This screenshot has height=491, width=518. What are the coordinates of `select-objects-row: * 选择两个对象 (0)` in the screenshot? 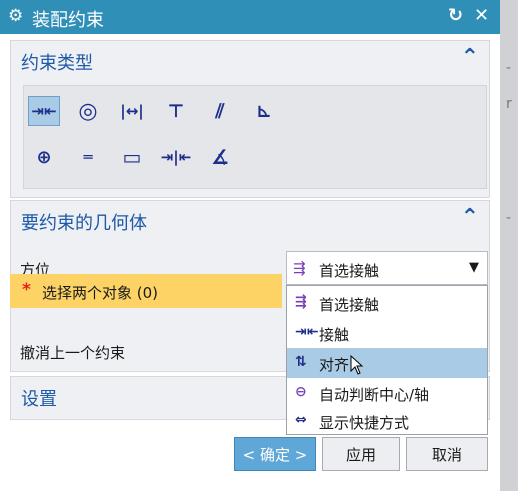 It's located at (146, 291).